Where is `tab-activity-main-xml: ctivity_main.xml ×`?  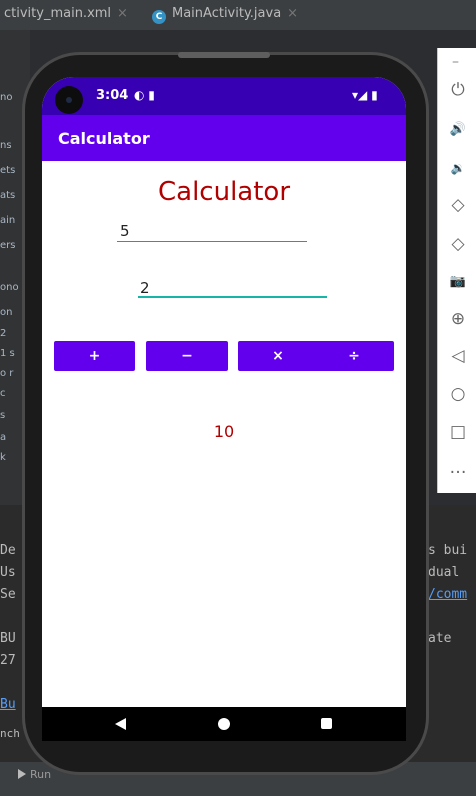
tab-activity-main-xml: ctivity_main.xml × is located at coordinates (66, 13).